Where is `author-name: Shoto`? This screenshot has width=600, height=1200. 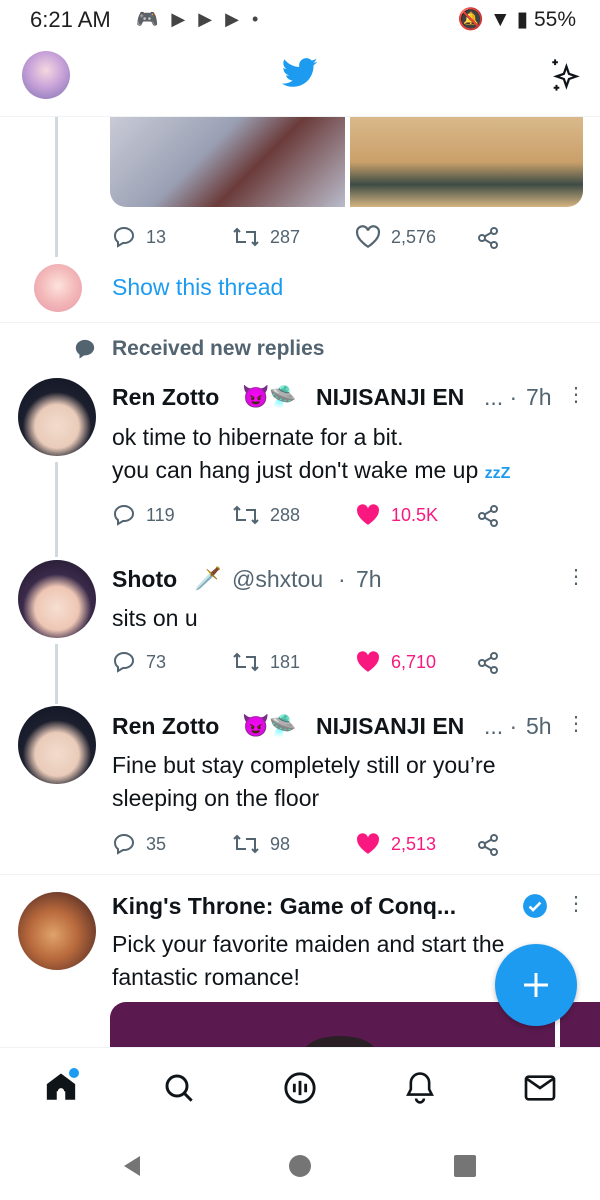
author-name: Shoto is located at coordinates (144, 579).